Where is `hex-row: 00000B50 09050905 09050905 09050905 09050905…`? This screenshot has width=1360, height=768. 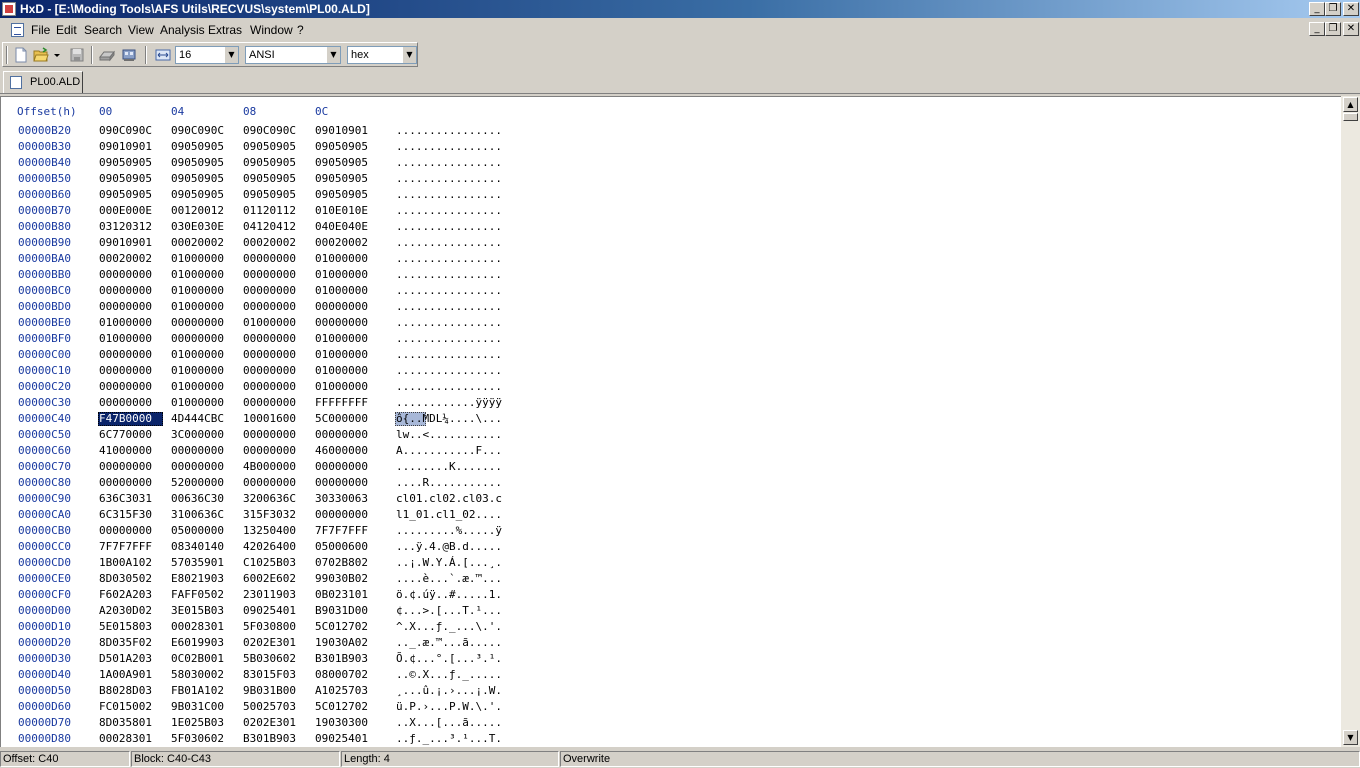
hex-row: 00000B50 09050905 09050905 09050905 09050905… is located at coordinates (671, 180).